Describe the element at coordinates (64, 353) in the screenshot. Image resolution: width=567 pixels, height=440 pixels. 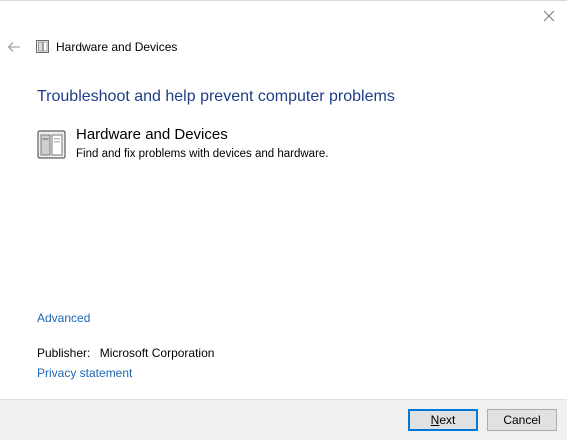
I see `publisher-label: Publisher:` at that location.